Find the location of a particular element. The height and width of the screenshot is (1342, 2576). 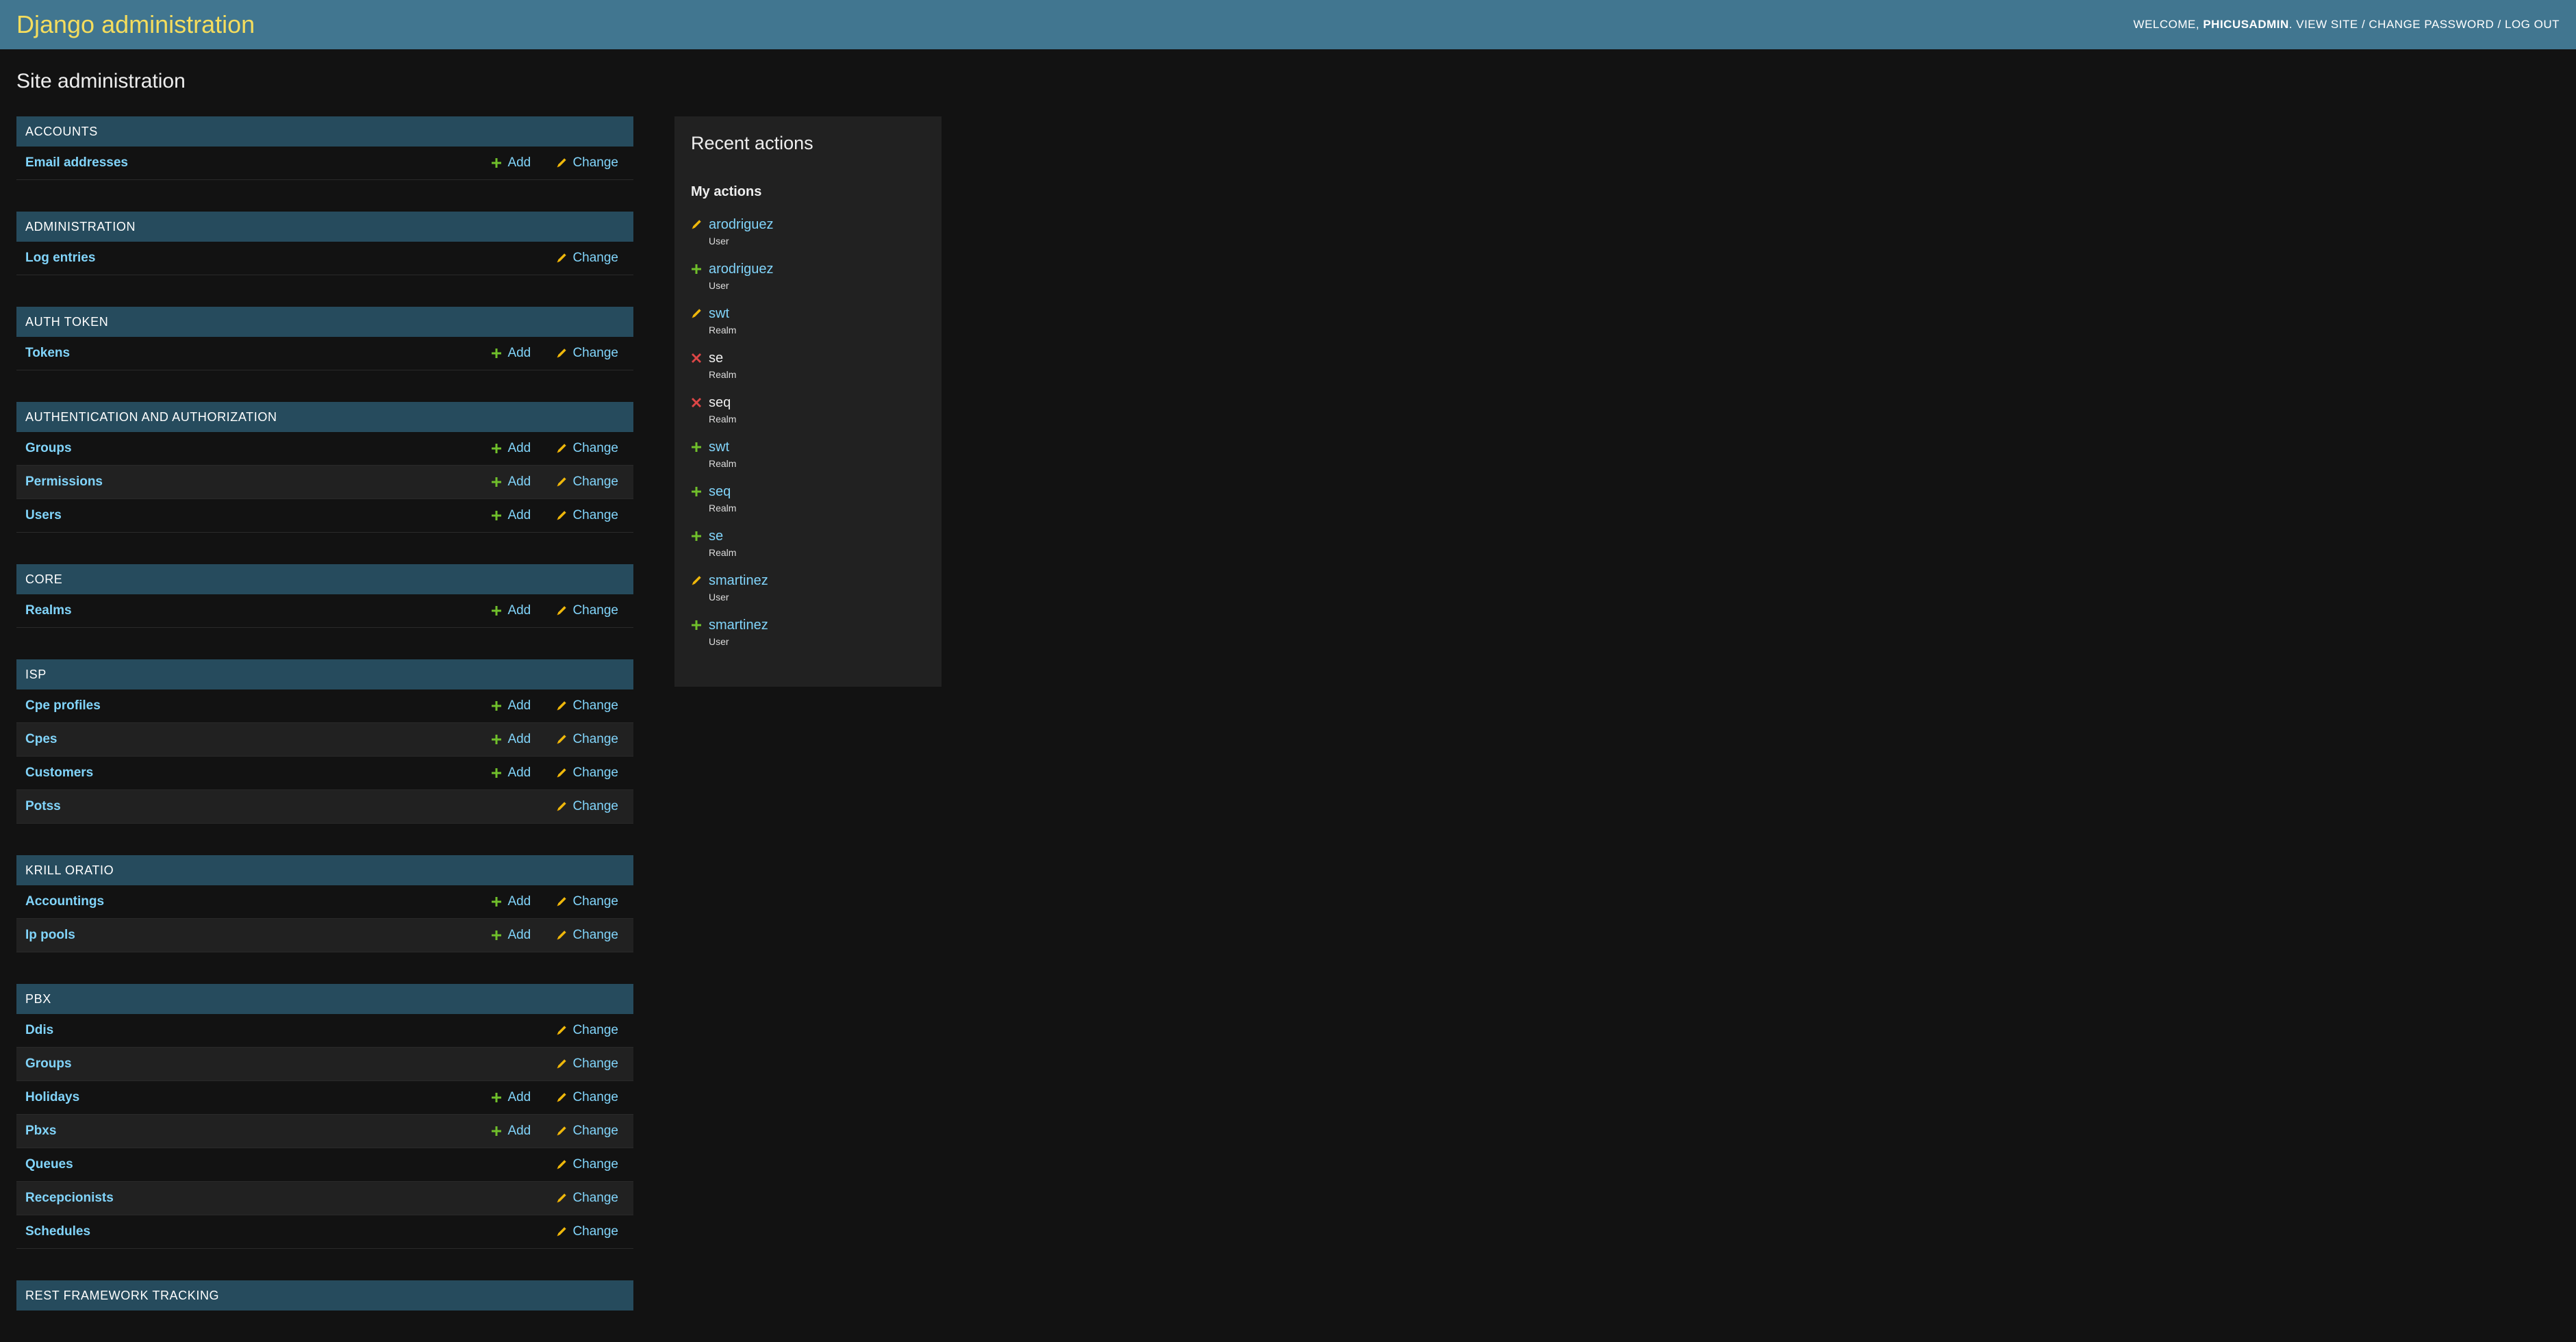

model-link: Ip pools is located at coordinates (258, 935).